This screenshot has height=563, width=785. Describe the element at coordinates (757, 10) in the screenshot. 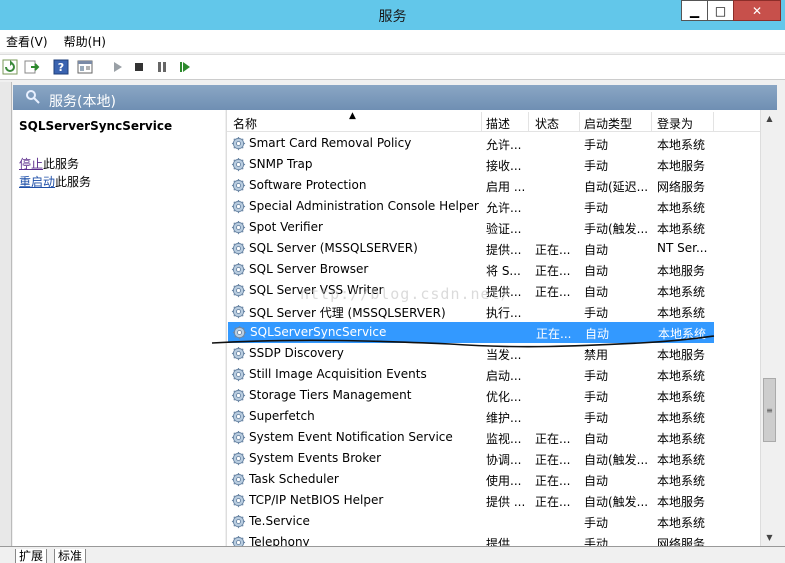

I see `close-button: ✕` at that location.